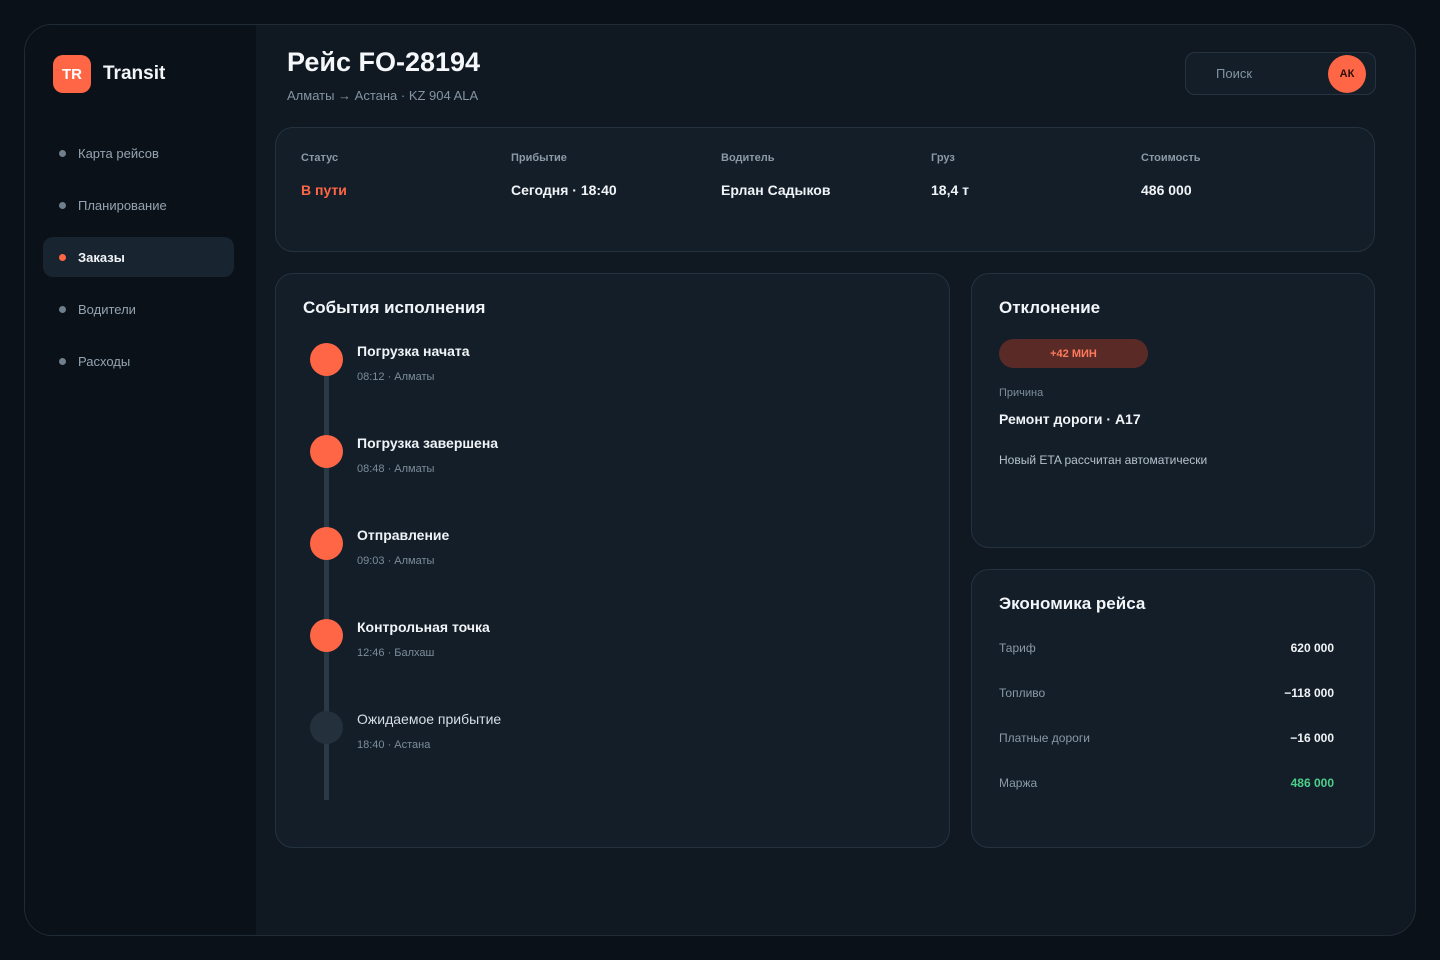 Image resolution: width=1440 pixels, height=960 pixels. What do you see at coordinates (1103, 460) in the screenshot?
I see `eta-note: Новый ETA рассчитан автоматически` at bounding box center [1103, 460].